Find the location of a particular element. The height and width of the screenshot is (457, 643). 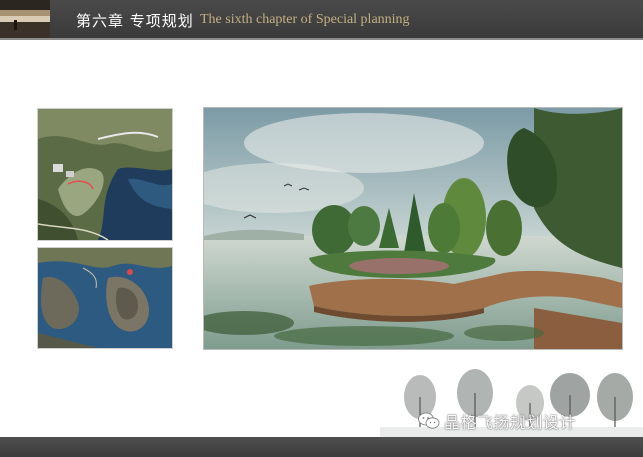

watermark-text: 晶格飞扬规划设计 is located at coordinates (510, 422).